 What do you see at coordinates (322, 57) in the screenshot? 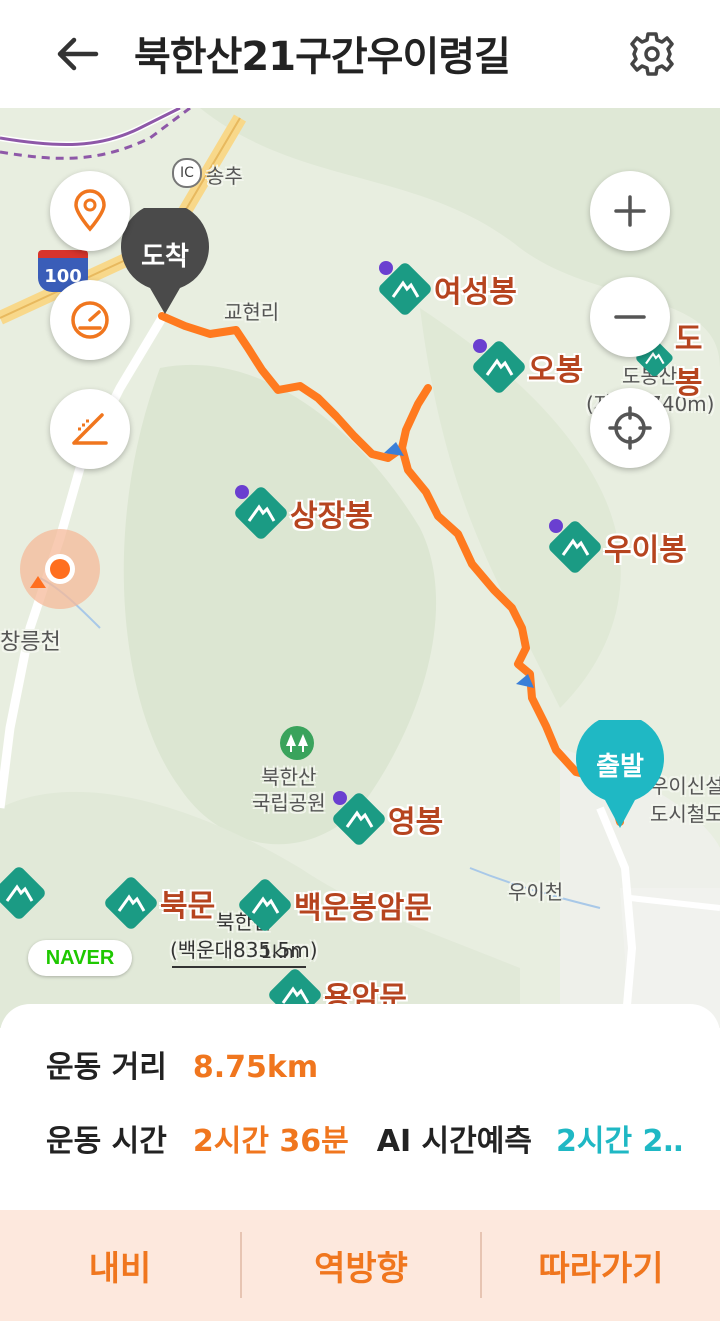
I see `page-title: 북한산21구간우이령길` at bounding box center [322, 57].